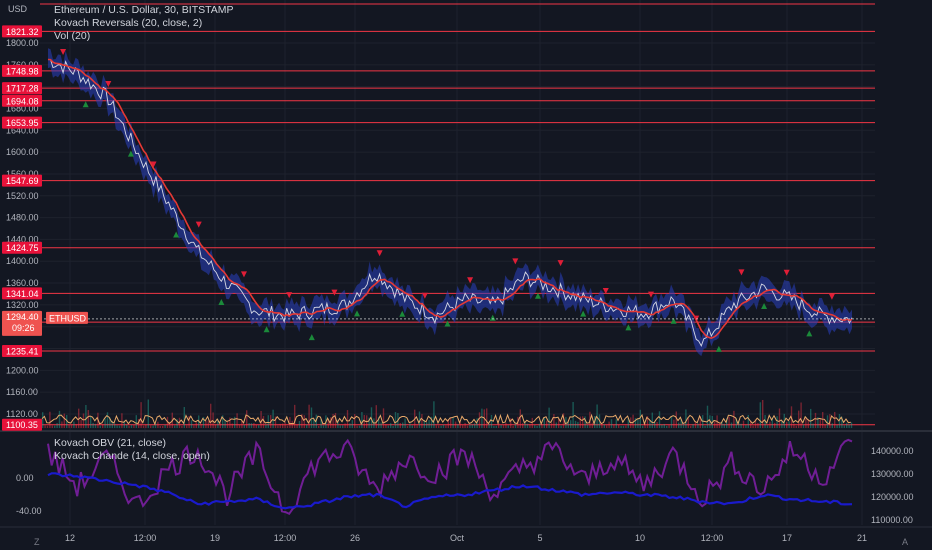 This screenshot has width=932, height=550. I want to click on oscillator-left-tick: 0.00, so click(25, 478).